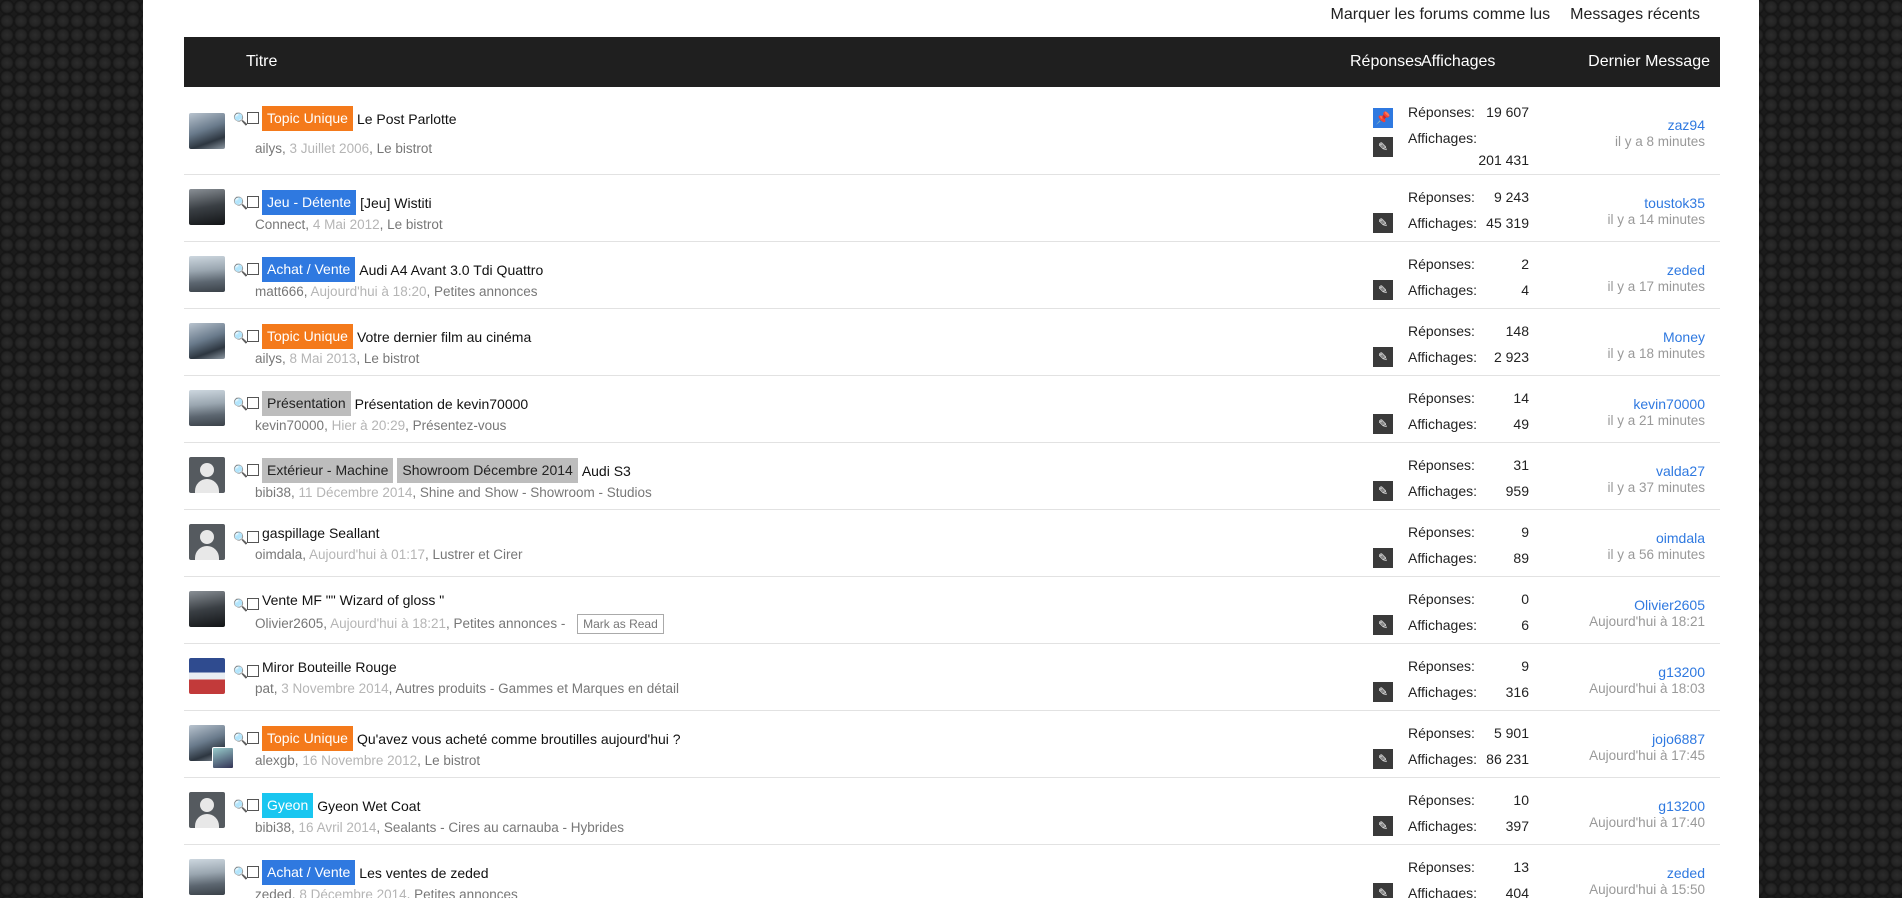  What do you see at coordinates (451, 270) in the screenshot?
I see `thread-title: Audi A4 Avant 3.0 Tdi Quattro` at bounding box center [451, 270].